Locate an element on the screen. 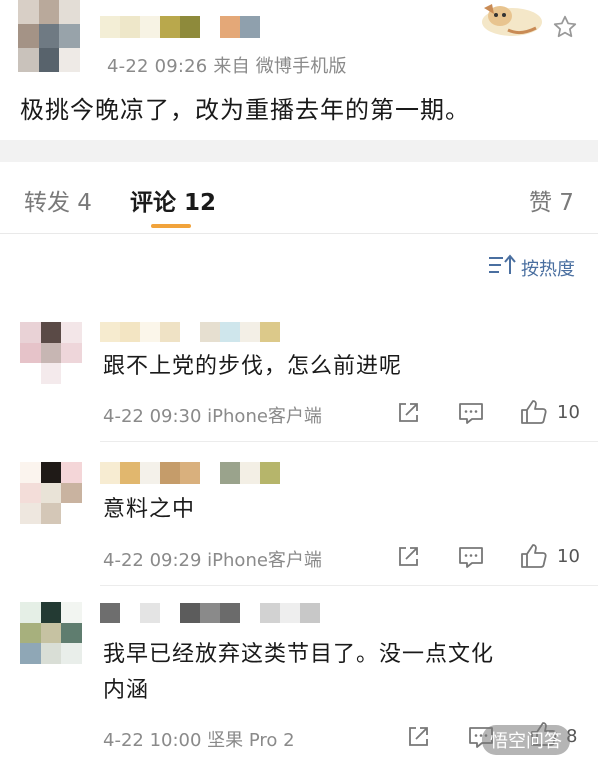 The image size is (598, 764). author-avatar is located at coordinates (49, 36).